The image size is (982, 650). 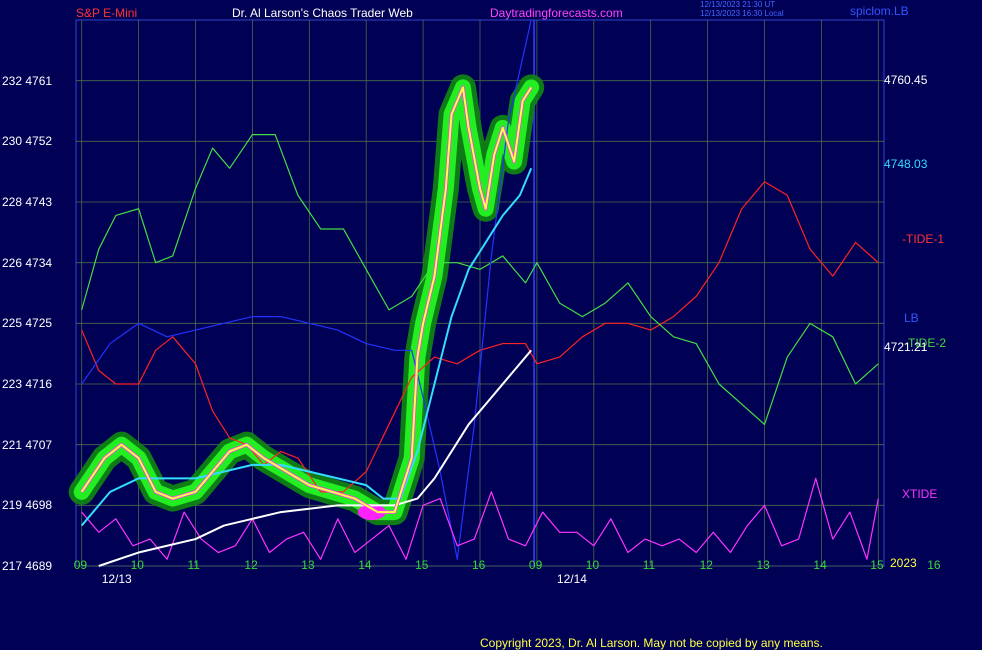 I want to click on timestamp-local: 12/13/2023 16:30 Local, so click(x=742, y=13).